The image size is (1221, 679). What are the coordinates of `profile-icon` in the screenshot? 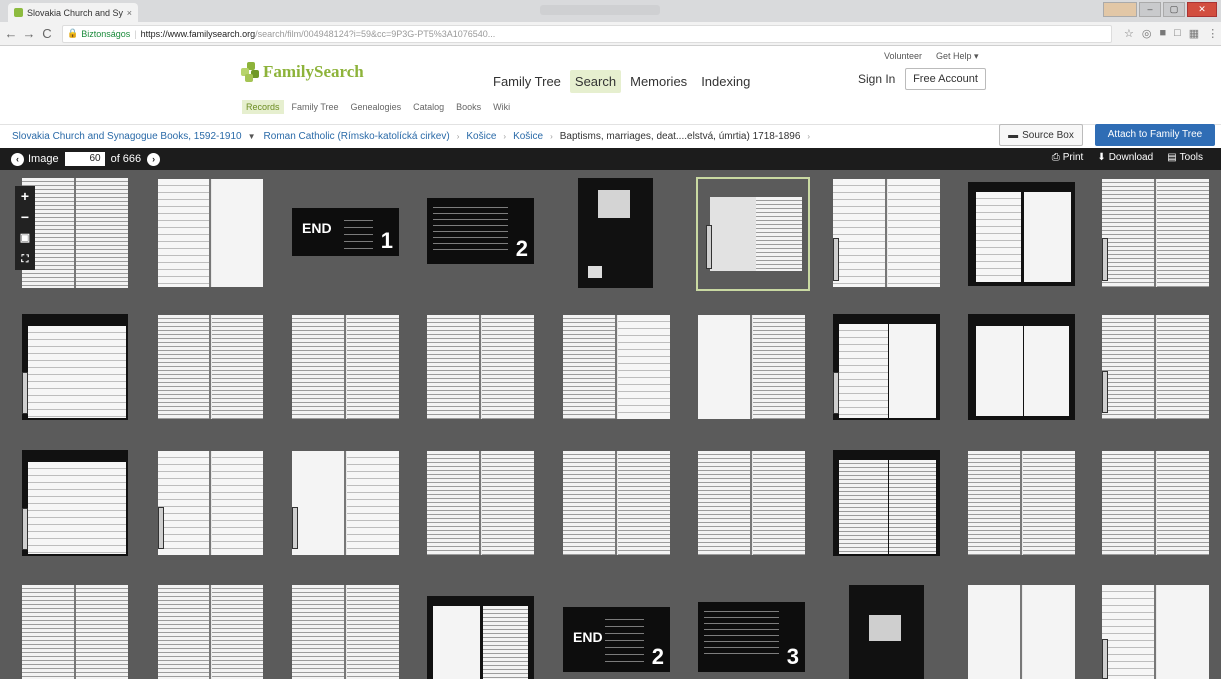 It's located at (1120, 9).